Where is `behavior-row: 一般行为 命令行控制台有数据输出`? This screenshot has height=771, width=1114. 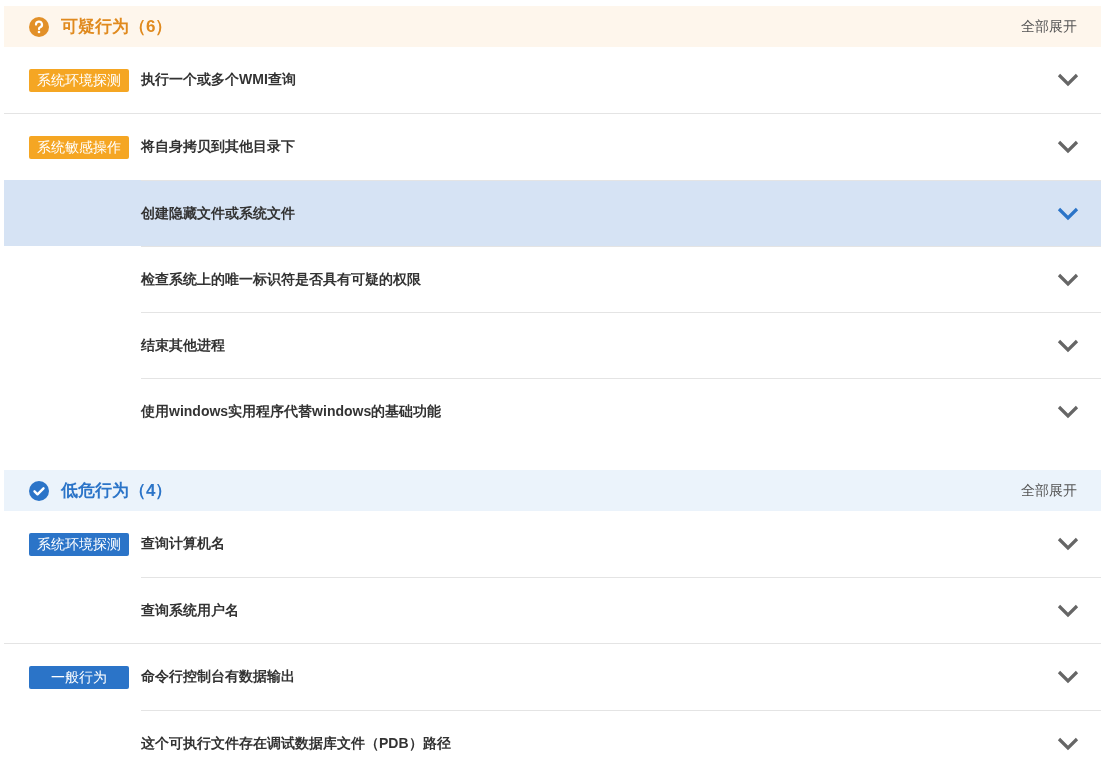 behavior-row: 一般行为 命令行控制台有数据输出 is located at coordinates (552, 676).